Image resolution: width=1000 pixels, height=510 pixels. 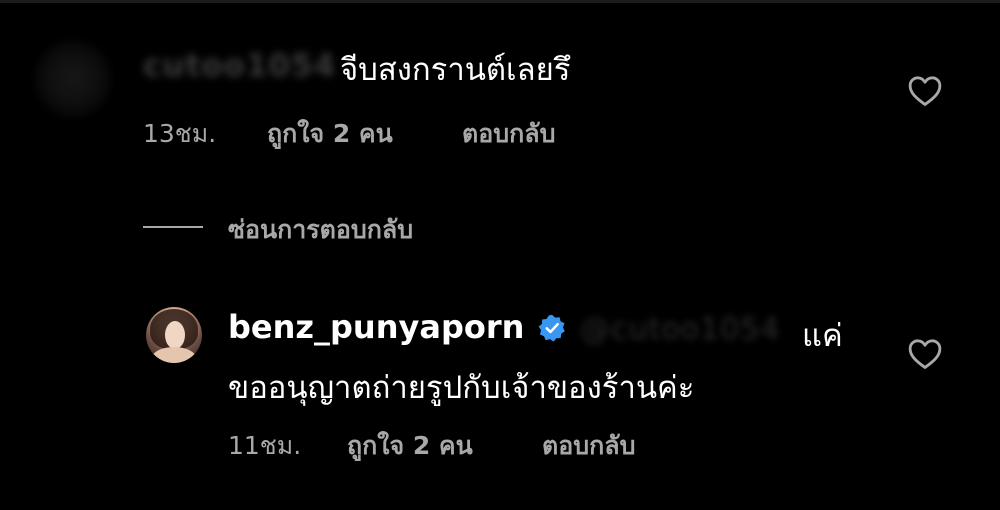 I want to click on username: benz_punyaporn, so click(x=376, y=327).